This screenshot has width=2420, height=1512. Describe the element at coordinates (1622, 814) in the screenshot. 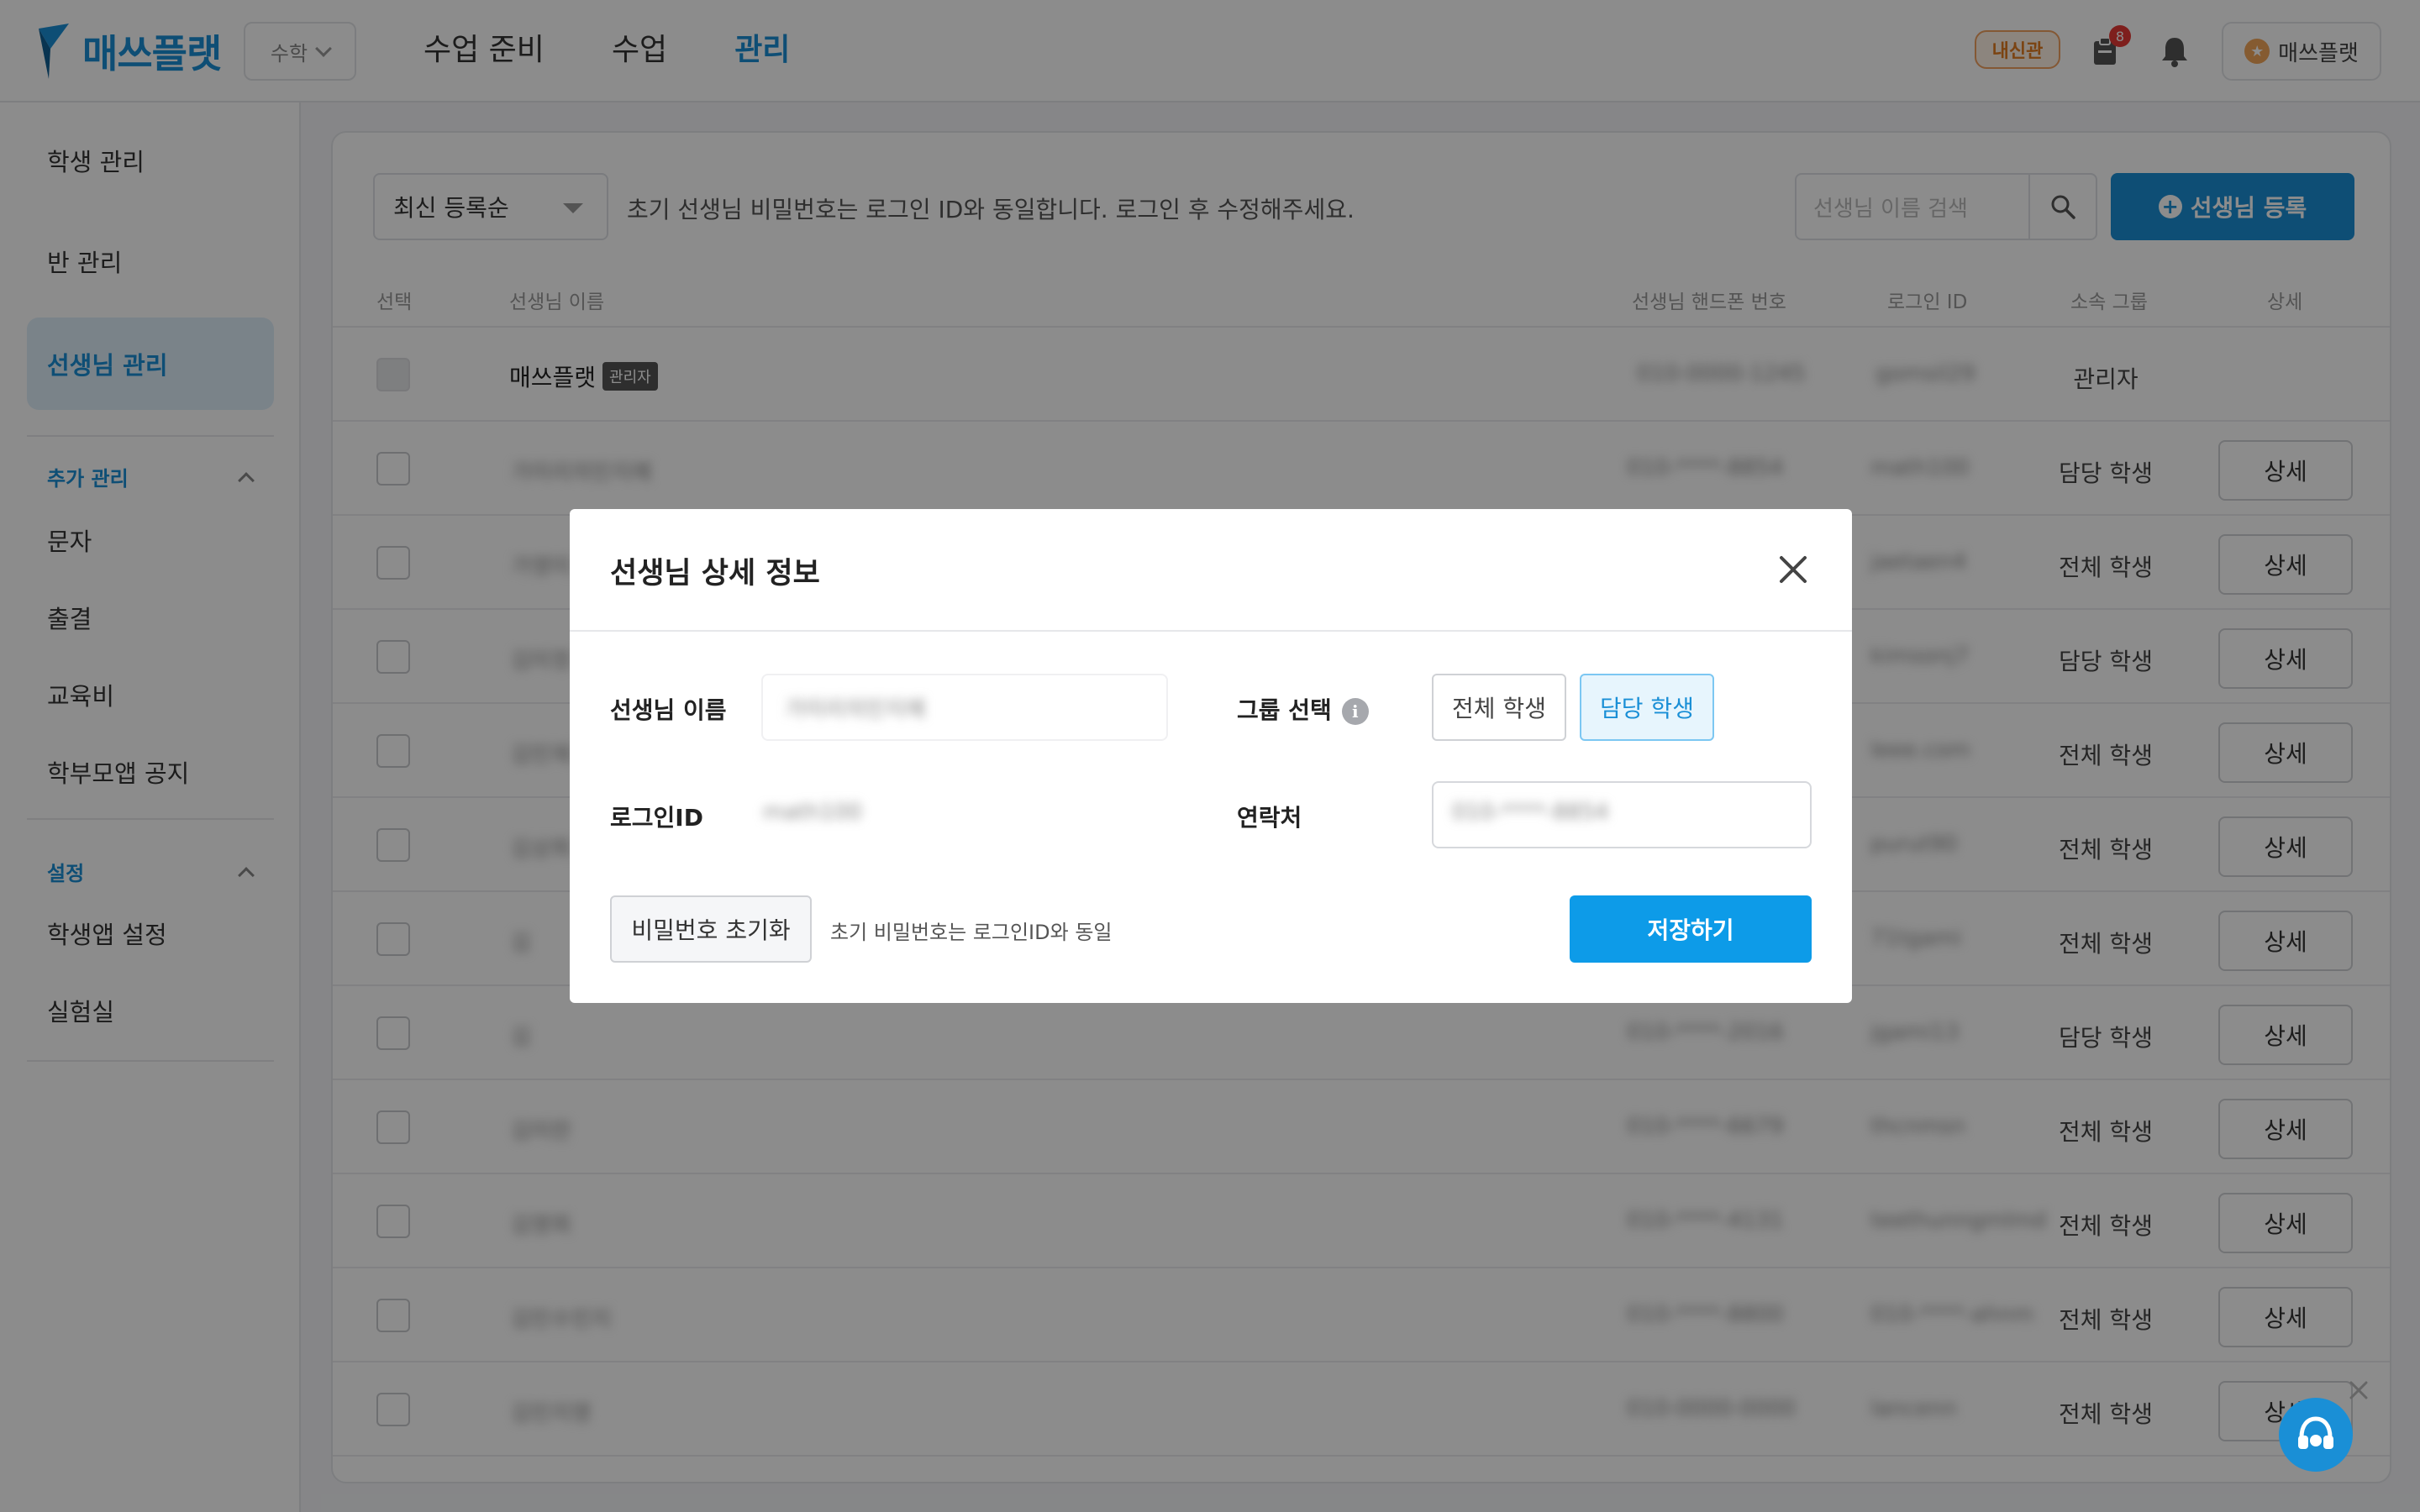

I see `contact-input: 010-****-8854` at that location.